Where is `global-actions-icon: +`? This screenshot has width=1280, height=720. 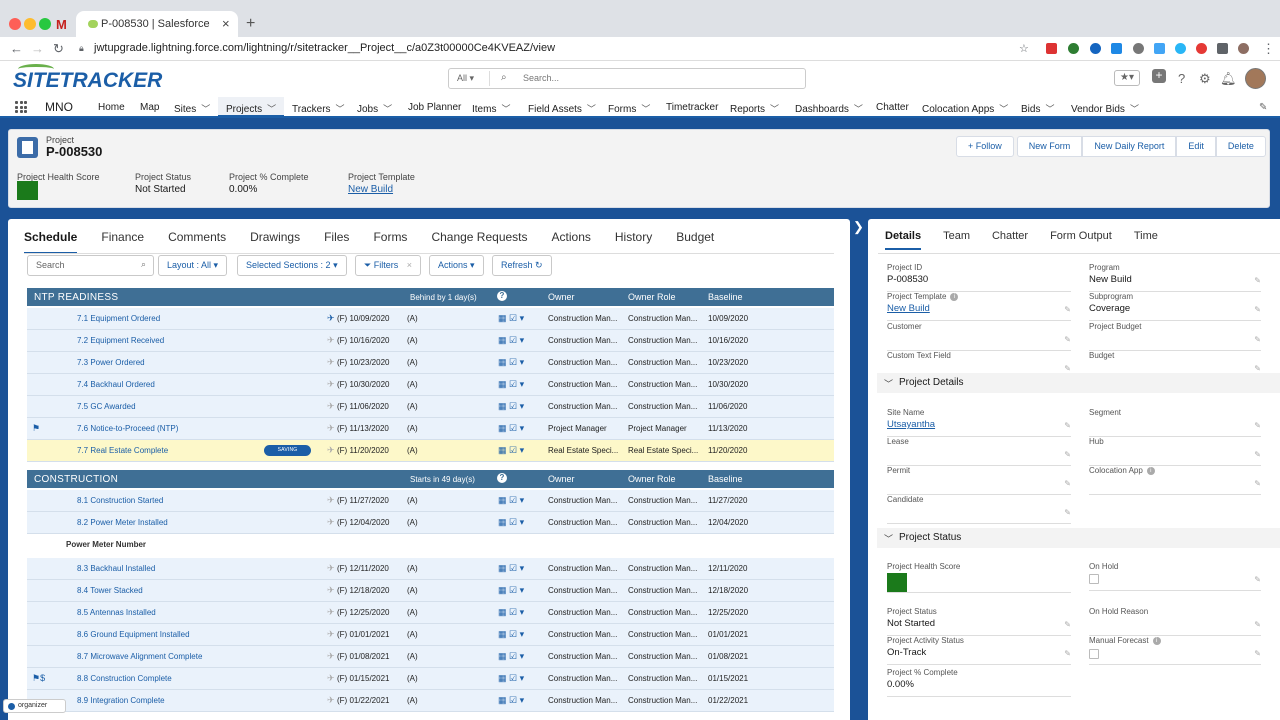 global-actions-icon: + is located at coordinates (1159, 76).